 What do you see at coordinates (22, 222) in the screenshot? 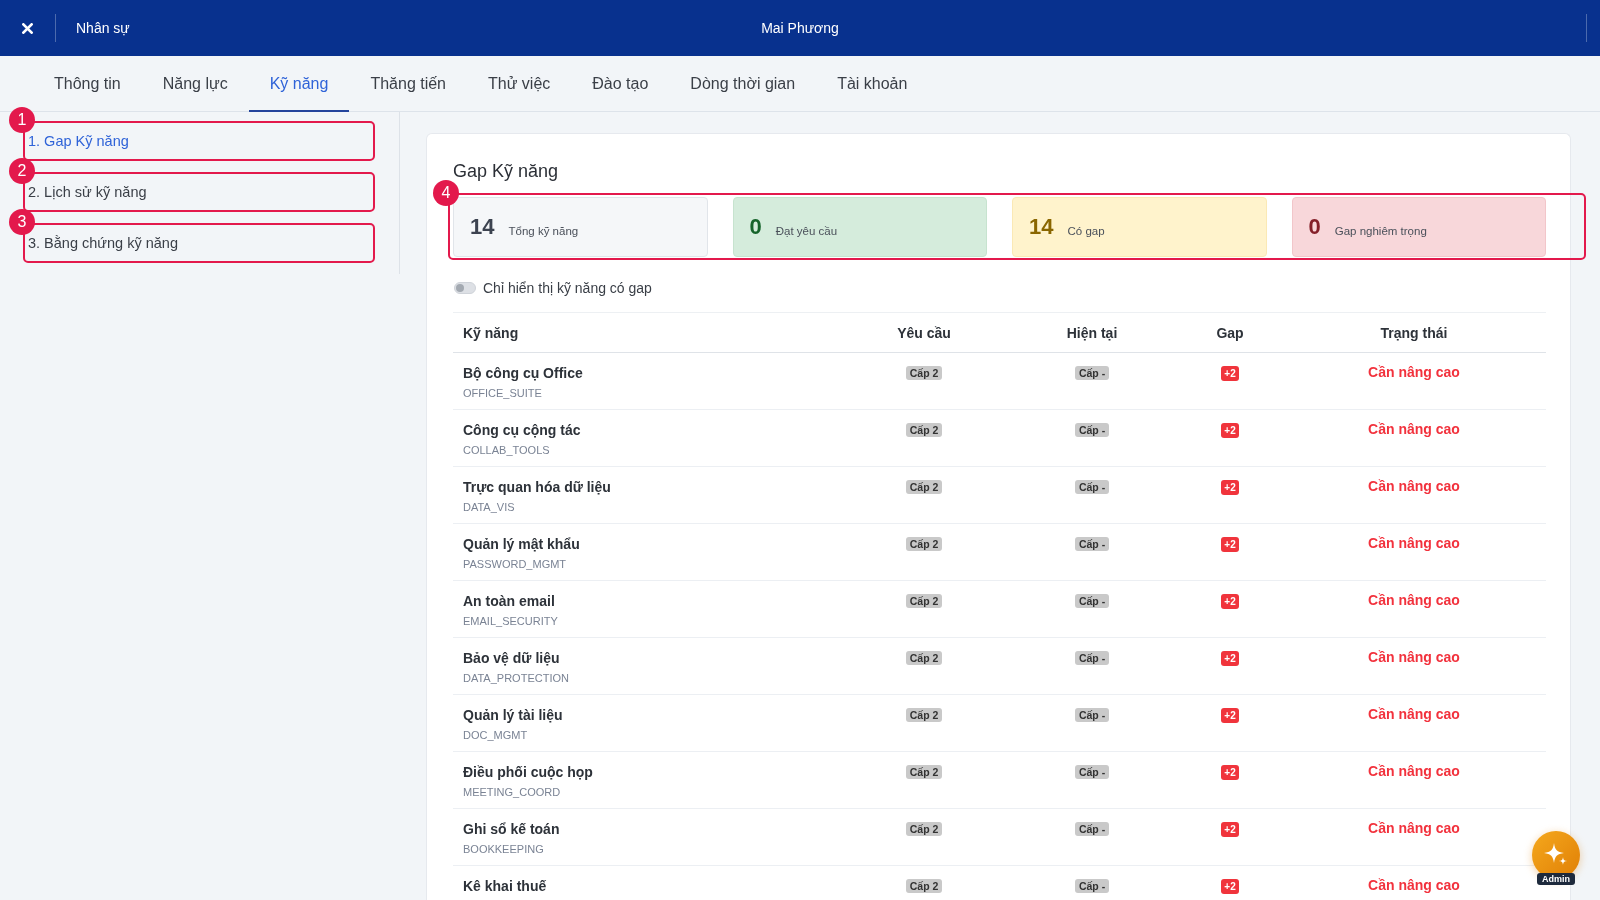
I see `callout-number: 3` at bounding box center [22, 222].